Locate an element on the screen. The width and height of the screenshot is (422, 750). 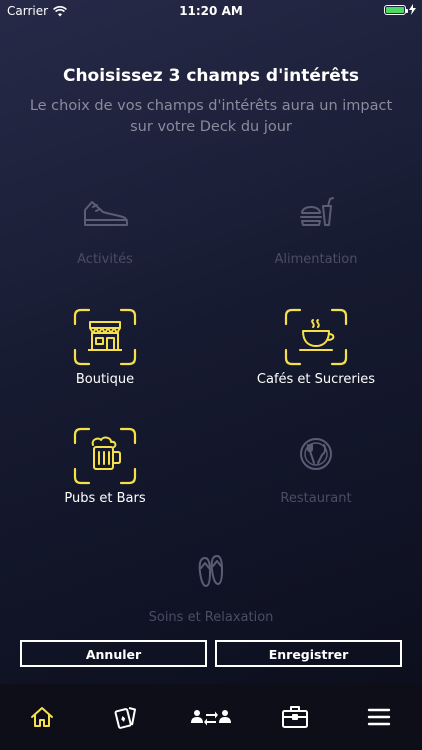
tab-exchange is located at coordinates (211, 717).